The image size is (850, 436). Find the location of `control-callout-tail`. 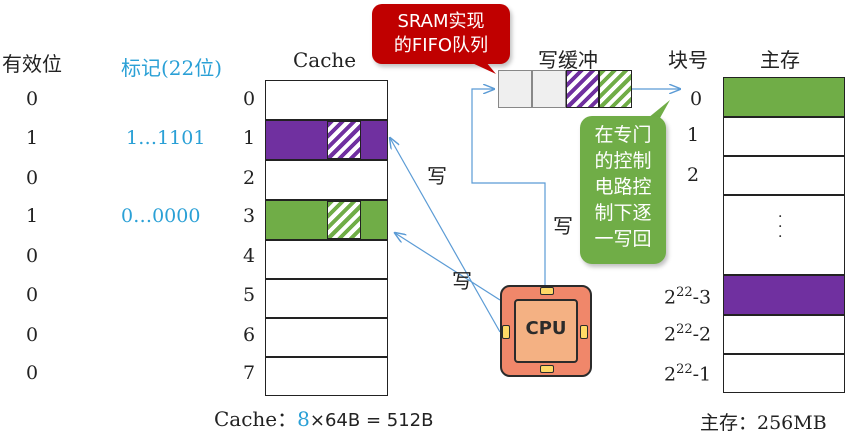

control-callout-tail is located at coordinates (659, 109).